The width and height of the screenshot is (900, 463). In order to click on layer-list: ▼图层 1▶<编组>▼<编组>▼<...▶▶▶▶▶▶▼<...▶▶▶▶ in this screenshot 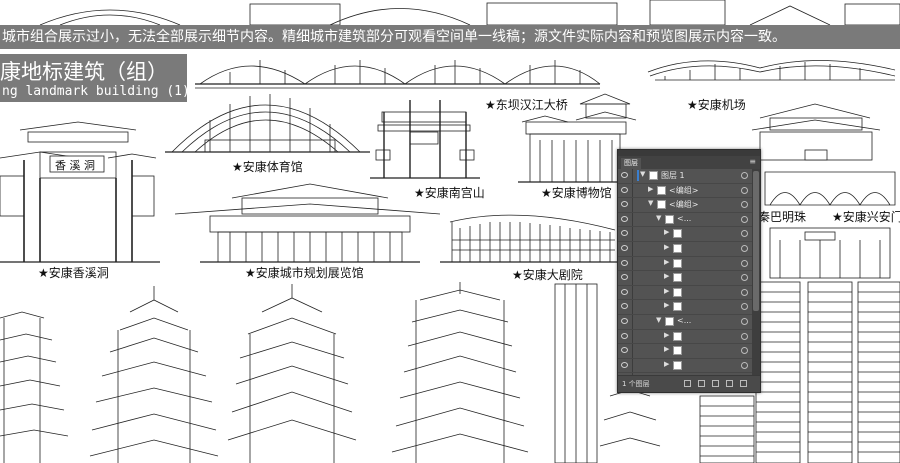, I will do `click(685, 272)`.